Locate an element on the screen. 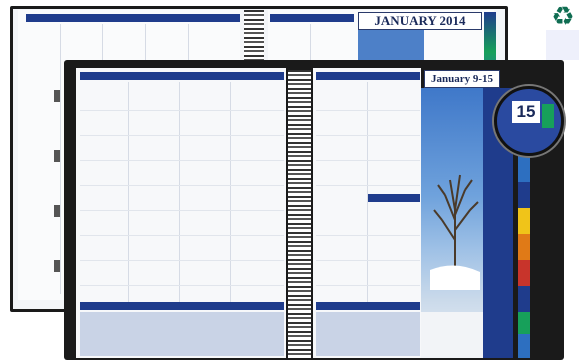 This screenshot has width=579, height=361. front-left-bottom-bar is located at coordinates (182, 306).